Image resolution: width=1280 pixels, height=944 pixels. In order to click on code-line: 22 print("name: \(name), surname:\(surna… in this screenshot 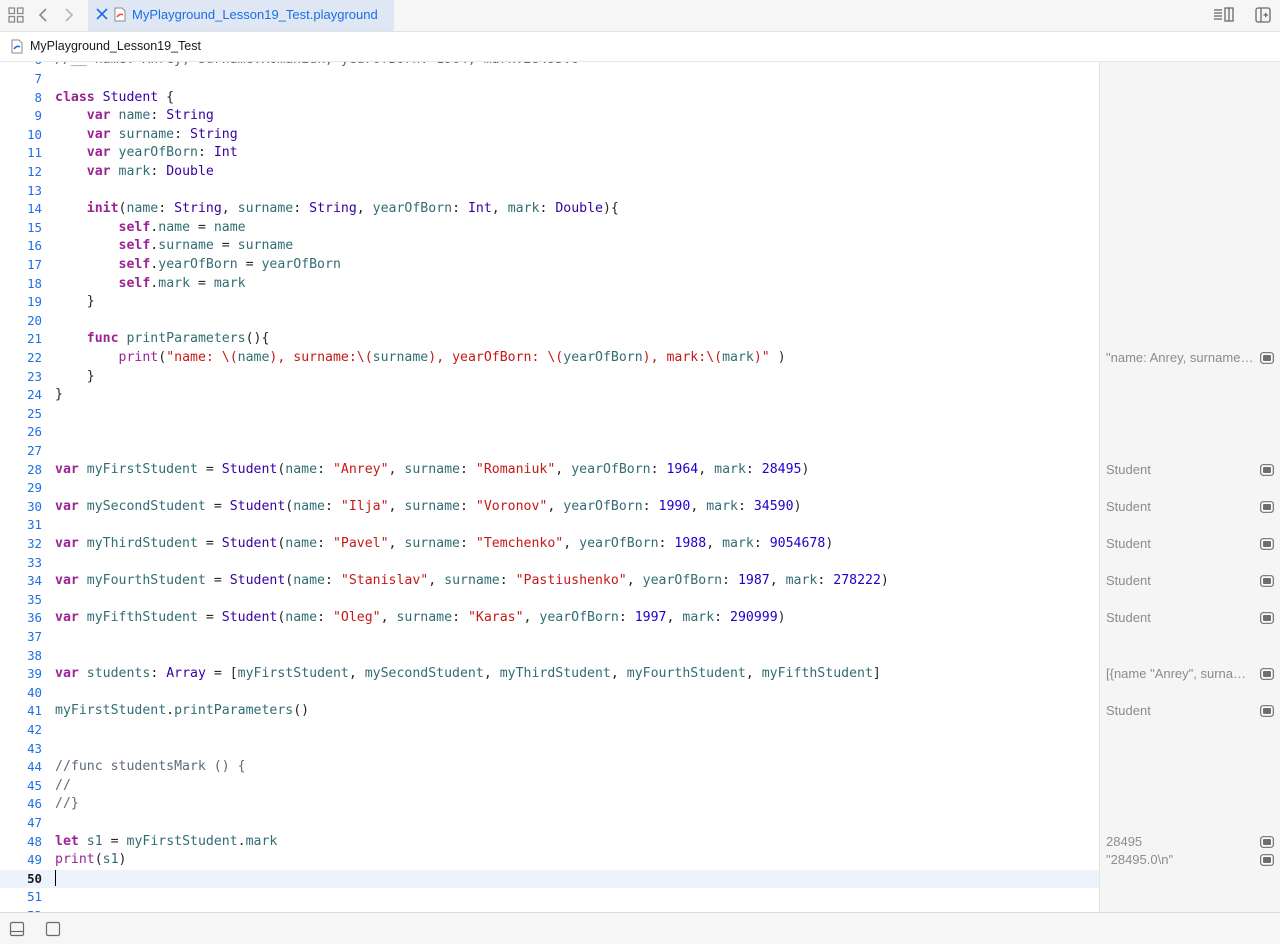, I will do `click(549, 358)`.